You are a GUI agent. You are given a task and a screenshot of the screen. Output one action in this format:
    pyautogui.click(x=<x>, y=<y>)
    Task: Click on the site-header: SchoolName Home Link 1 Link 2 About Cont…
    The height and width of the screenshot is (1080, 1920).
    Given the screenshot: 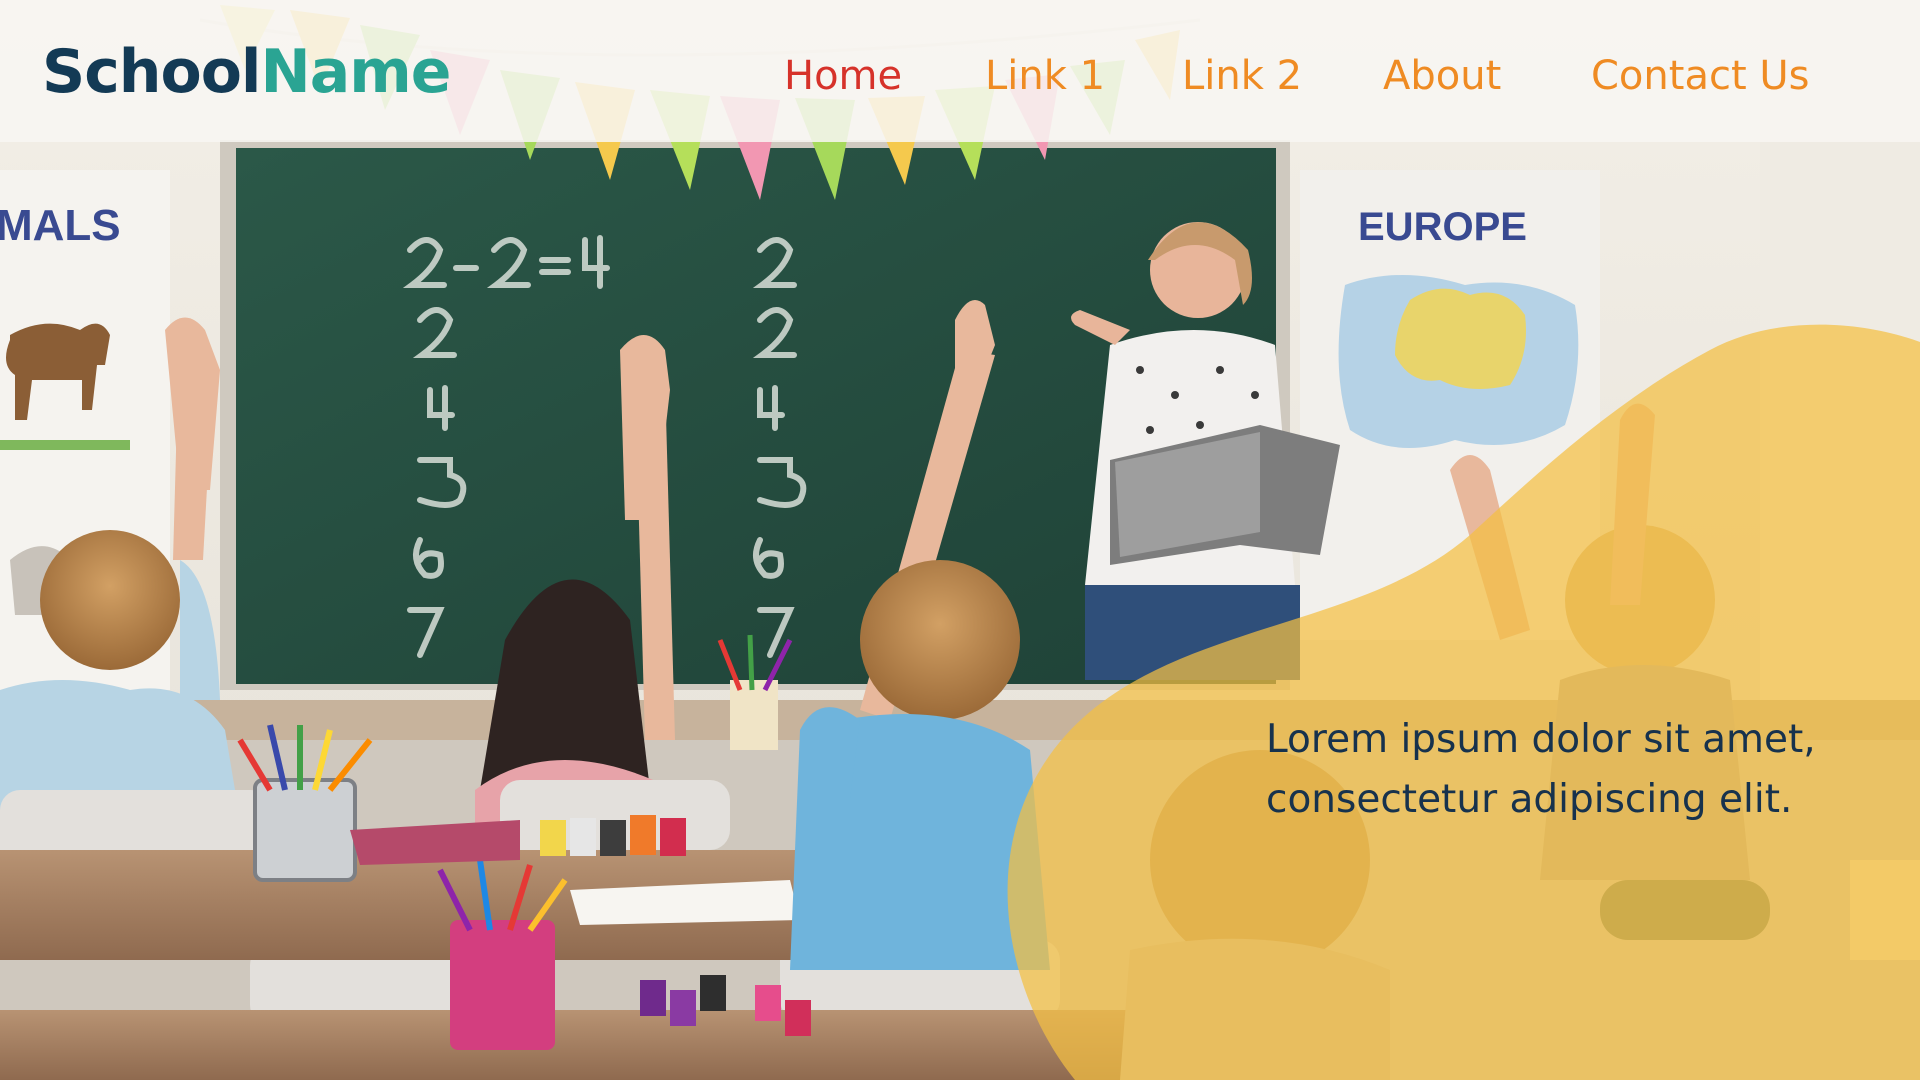 What is the action you would take?
    pyautogui.click(x=960, y=71)
    